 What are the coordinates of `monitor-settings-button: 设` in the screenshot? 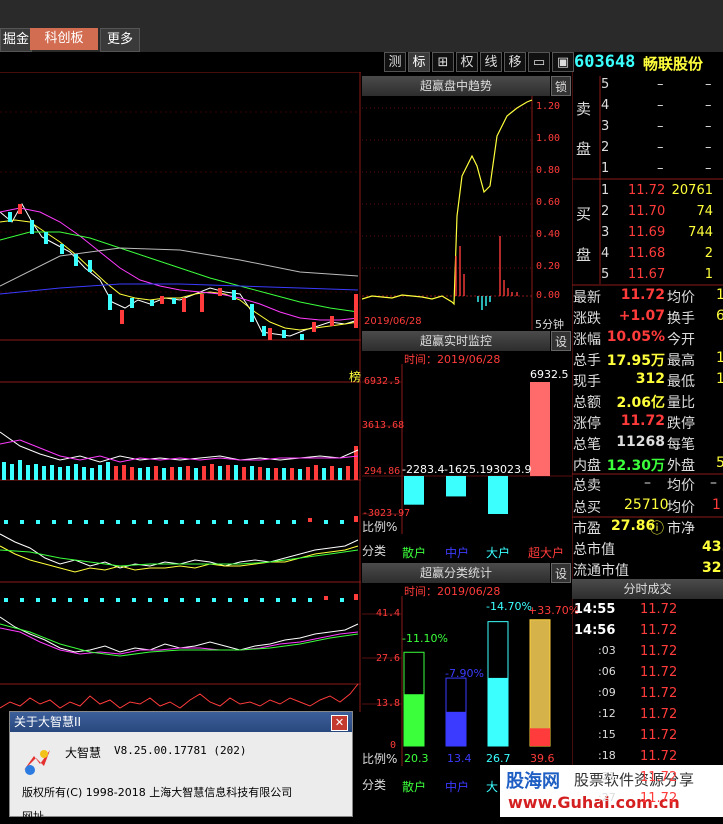 It's located at (561, 341).